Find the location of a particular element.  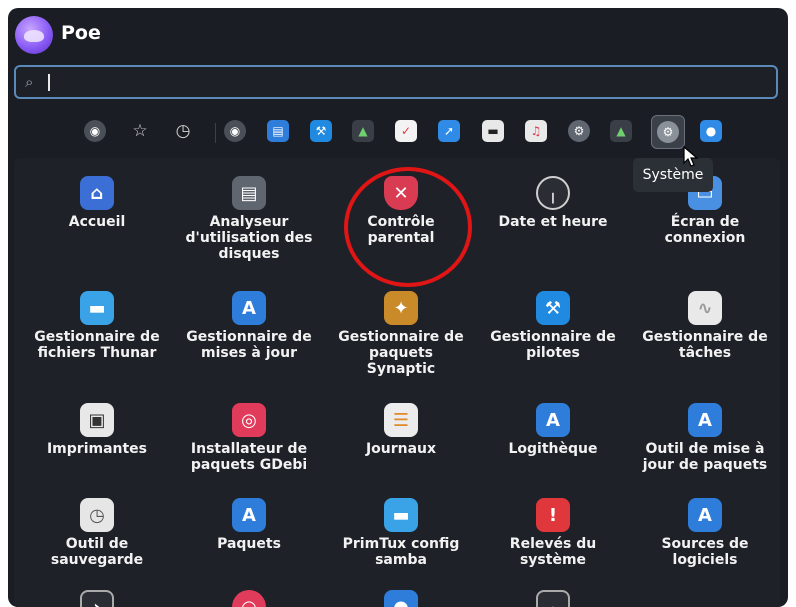

app-help: ○ is located at coordinates (249, 598).